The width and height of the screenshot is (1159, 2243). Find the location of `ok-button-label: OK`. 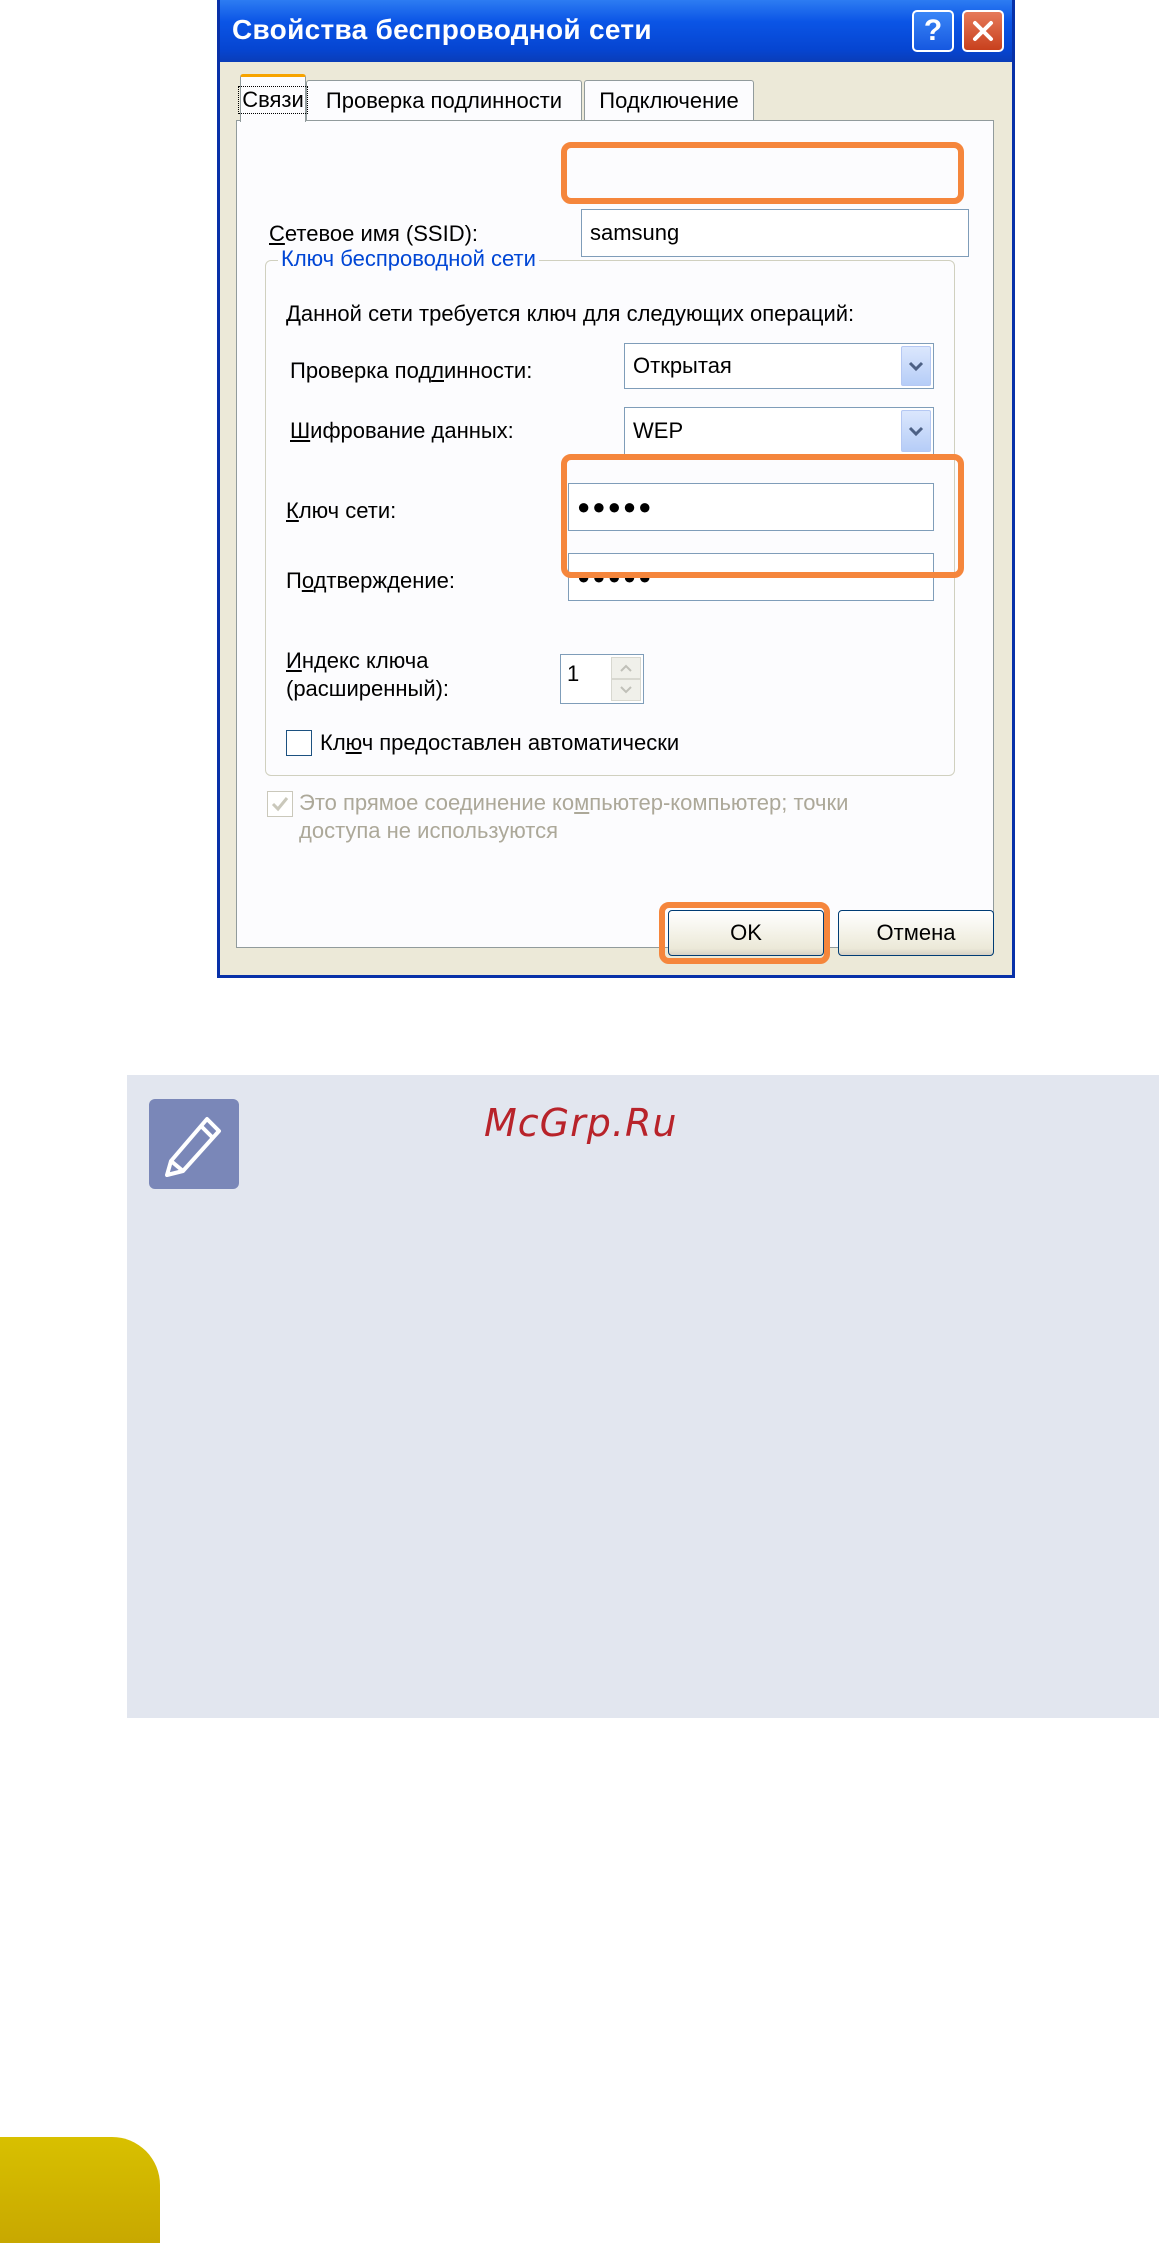

ok-button-label: OK is located at coordinates (746, 932).